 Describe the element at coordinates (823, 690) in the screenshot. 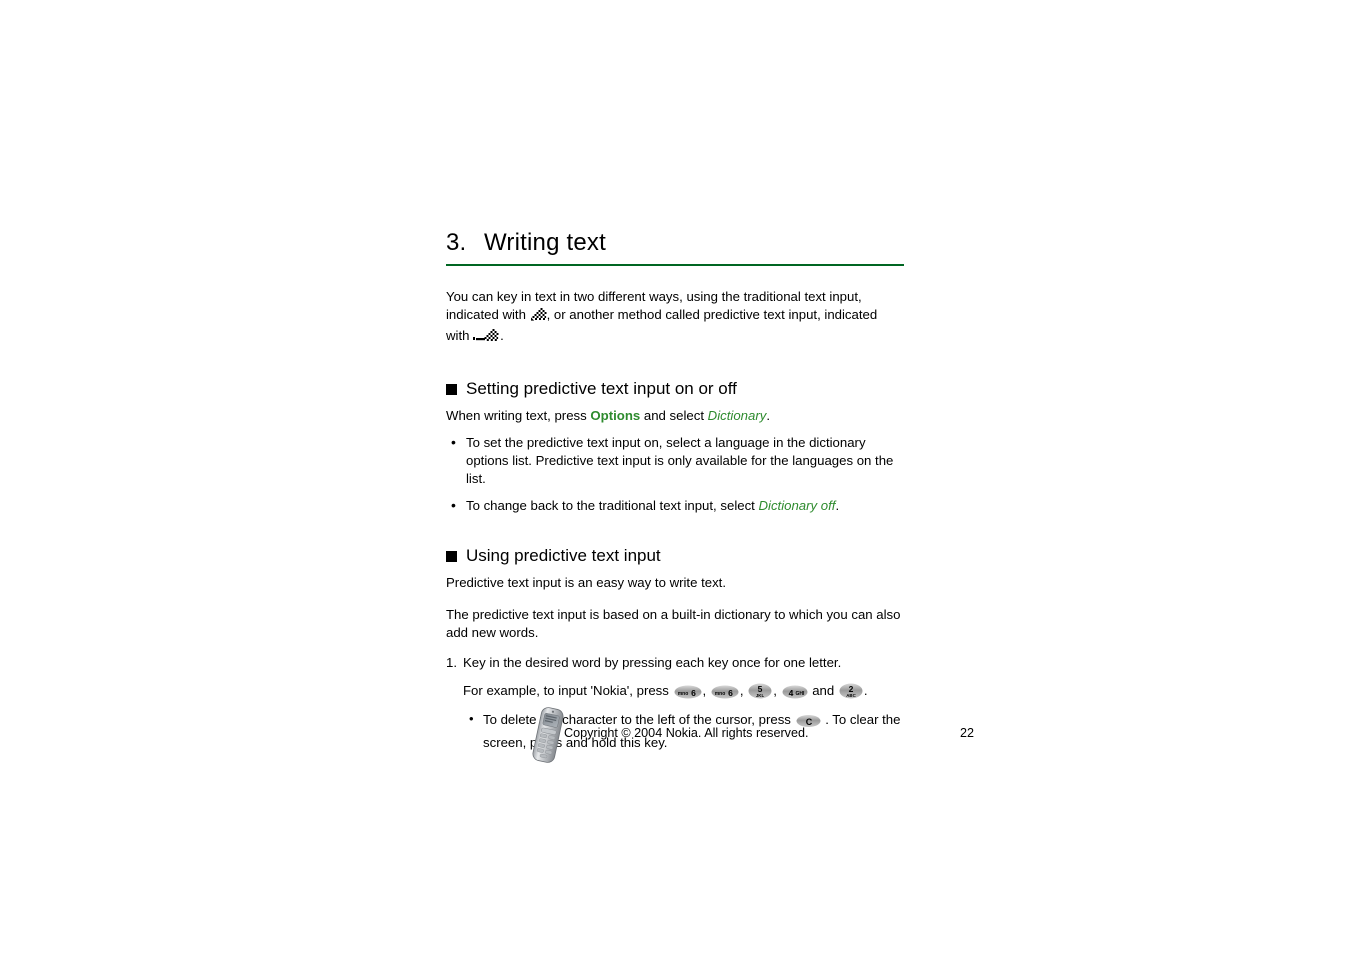

I see `example-conjunction: and` at that location.